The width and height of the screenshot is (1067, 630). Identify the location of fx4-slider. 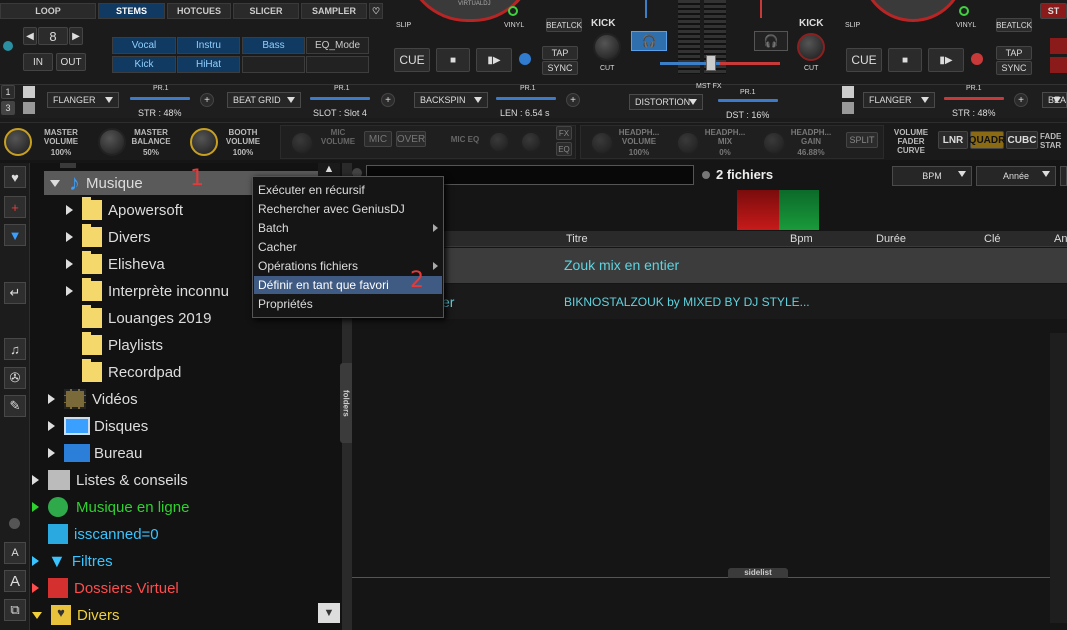
(748, 100).